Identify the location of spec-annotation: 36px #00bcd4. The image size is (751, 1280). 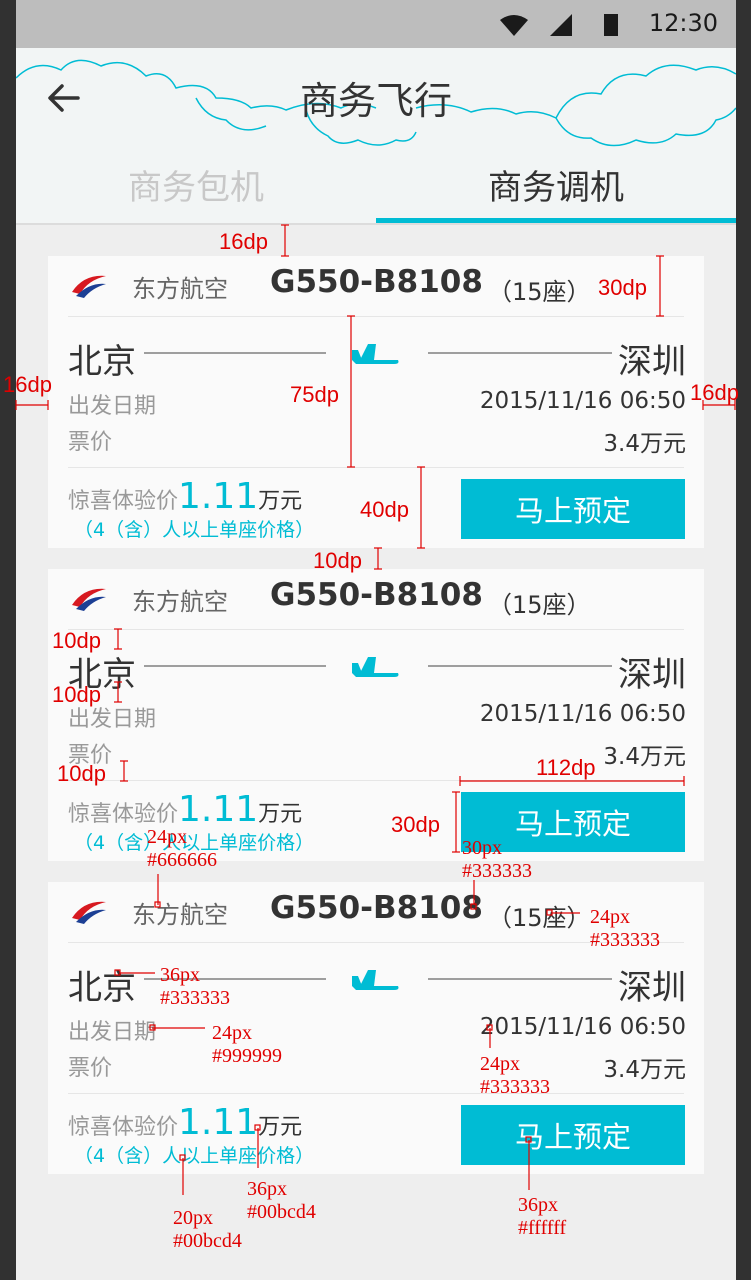
(281, 1200).